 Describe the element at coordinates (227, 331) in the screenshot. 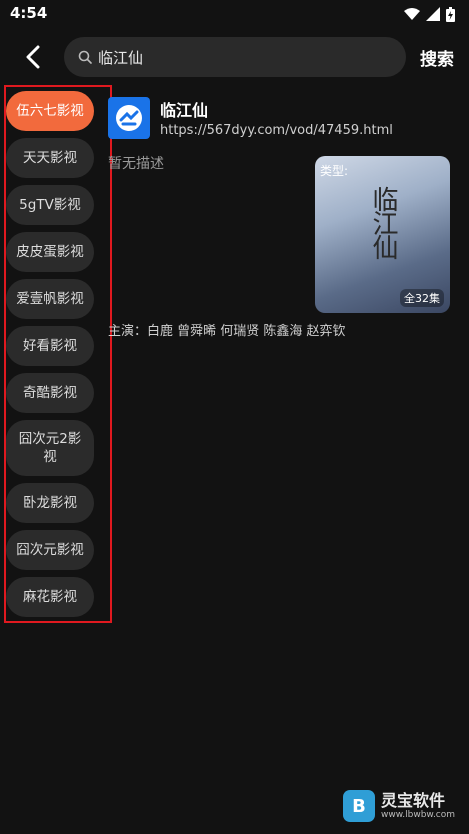

I see `result-cast: 主演：白鹿 曾舜晞 何瑞贤 陈鑫海 赵弈钦` at that location.